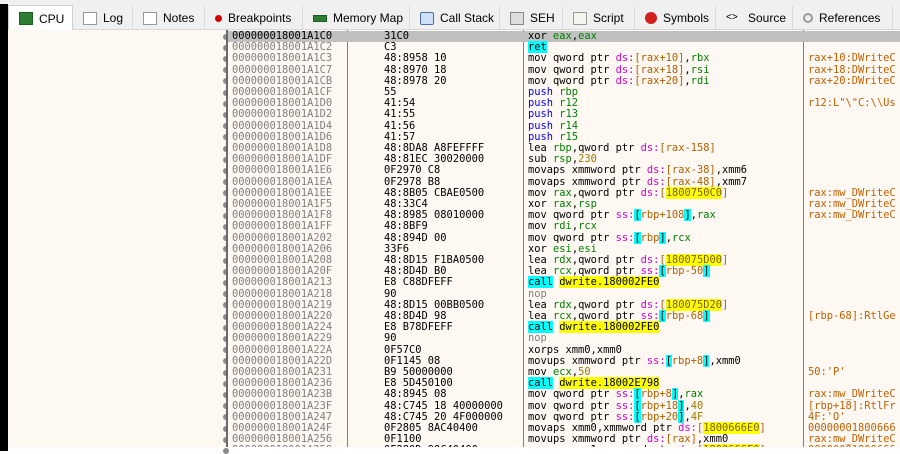  What do you see at coordinates (562, 260) in the screenshot?
I see `instruction-token: rdx` at bounding box center [562, 260].